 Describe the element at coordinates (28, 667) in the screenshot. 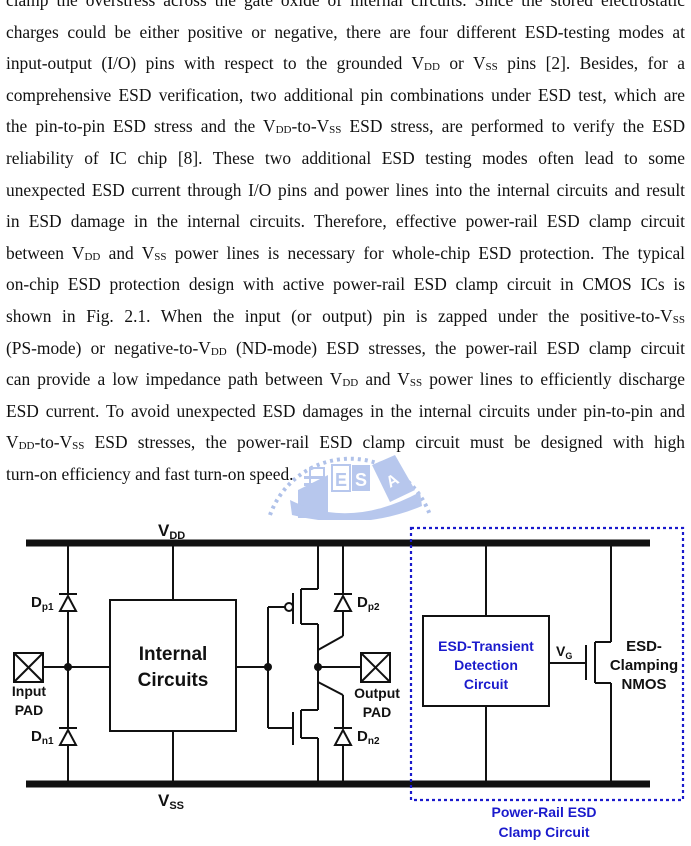

I see `input-pad-icon` at that location.